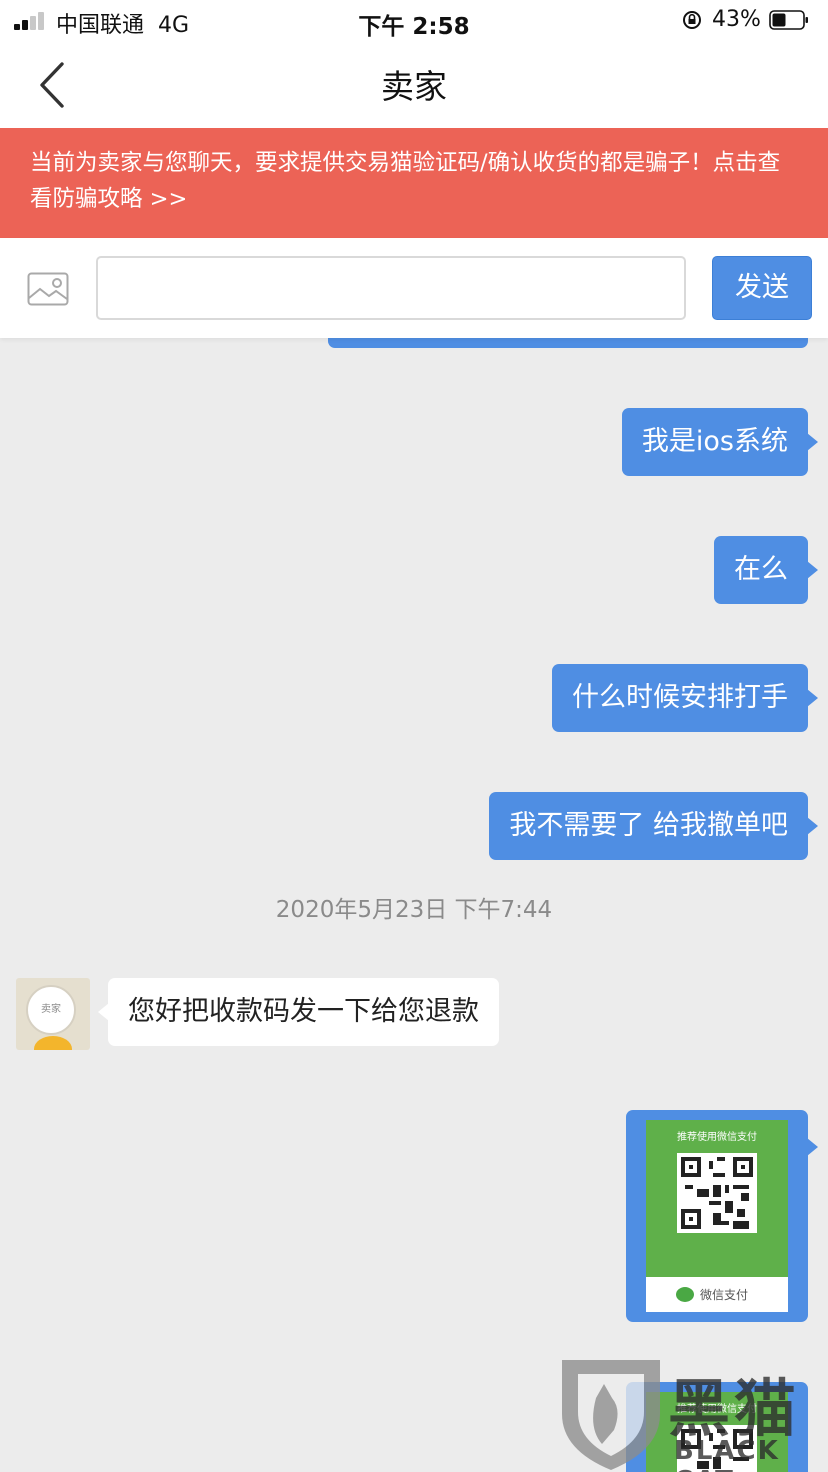 The width and height of the screenshot is (828, 1472). Describe the element at coordinates (414, 910) in the screenshot. I see `message-timestamp: 2020年5月23日 下午7:44` at that location.